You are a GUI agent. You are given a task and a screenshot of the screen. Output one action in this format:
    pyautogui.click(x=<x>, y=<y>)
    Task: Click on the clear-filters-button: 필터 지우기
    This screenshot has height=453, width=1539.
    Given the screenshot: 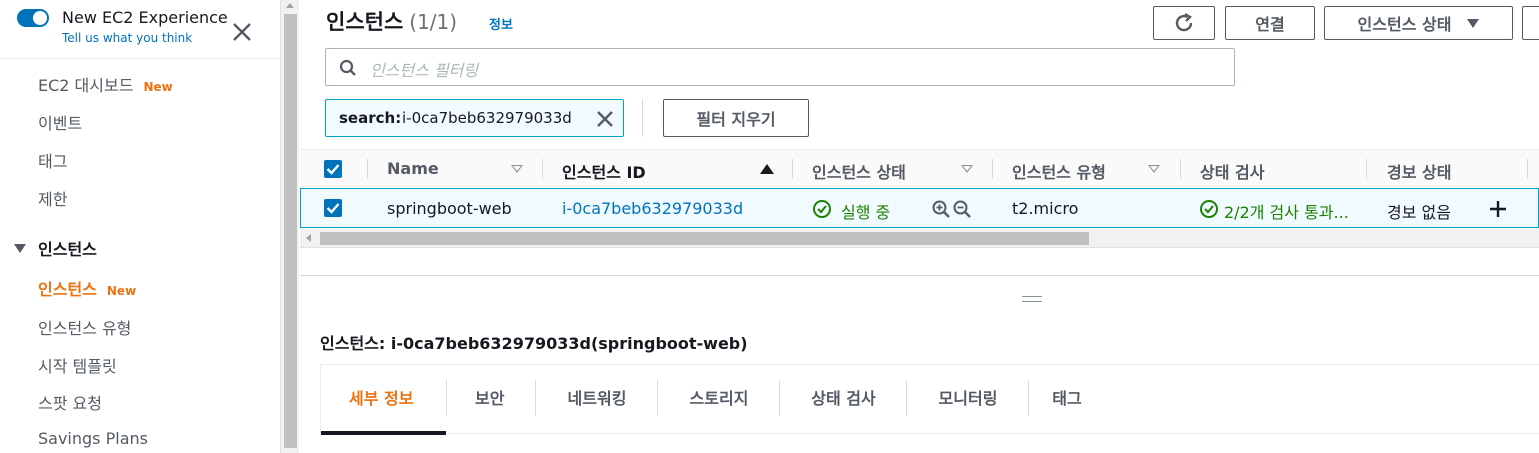 What is the action you would take?
    pyautogui.click(x=736, y=118)
    